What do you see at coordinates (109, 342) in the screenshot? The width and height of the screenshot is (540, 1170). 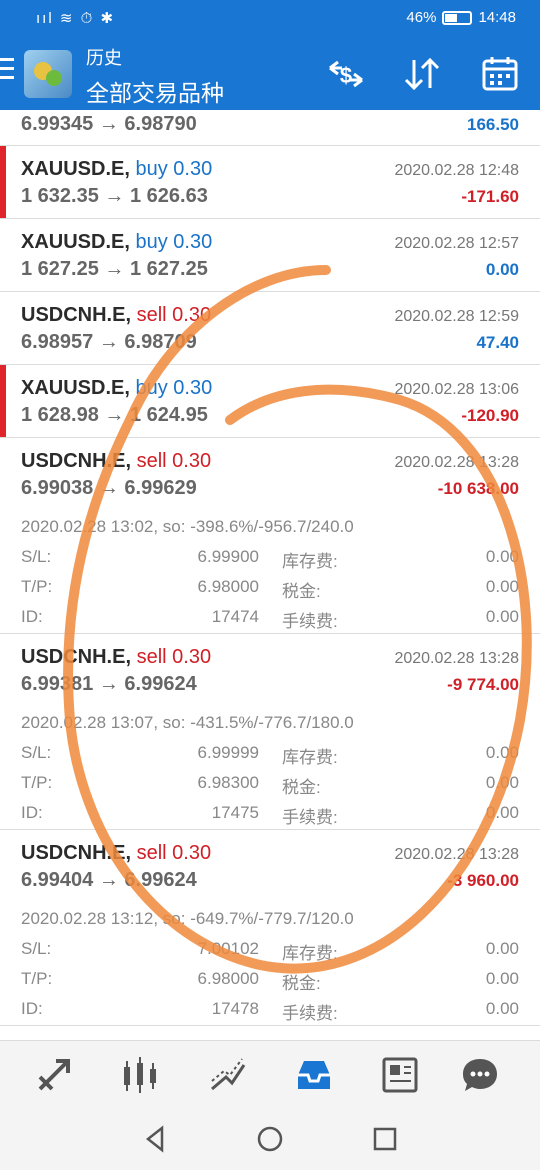 I see `trade-prices: 6.98957 → 6.98709` at bounding box center [109, 342].